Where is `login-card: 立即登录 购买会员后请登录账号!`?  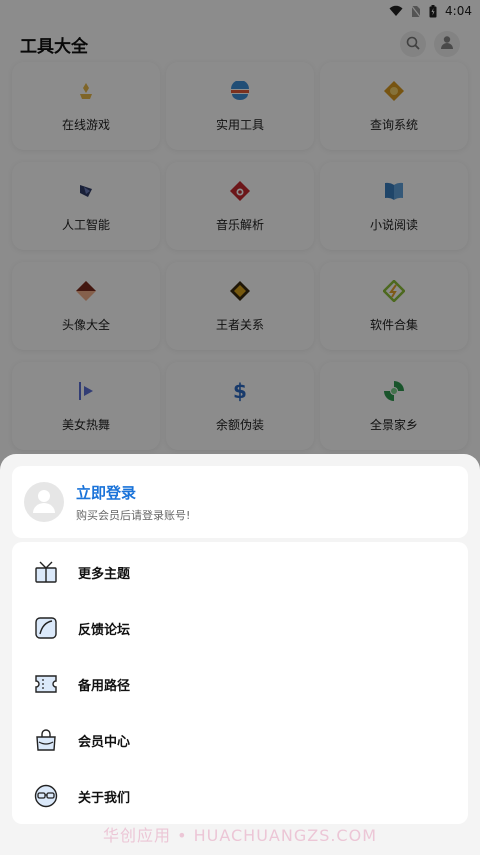
login-card: 立即登录 购买会员后请登录账号! is located at coordinates (240, 502).